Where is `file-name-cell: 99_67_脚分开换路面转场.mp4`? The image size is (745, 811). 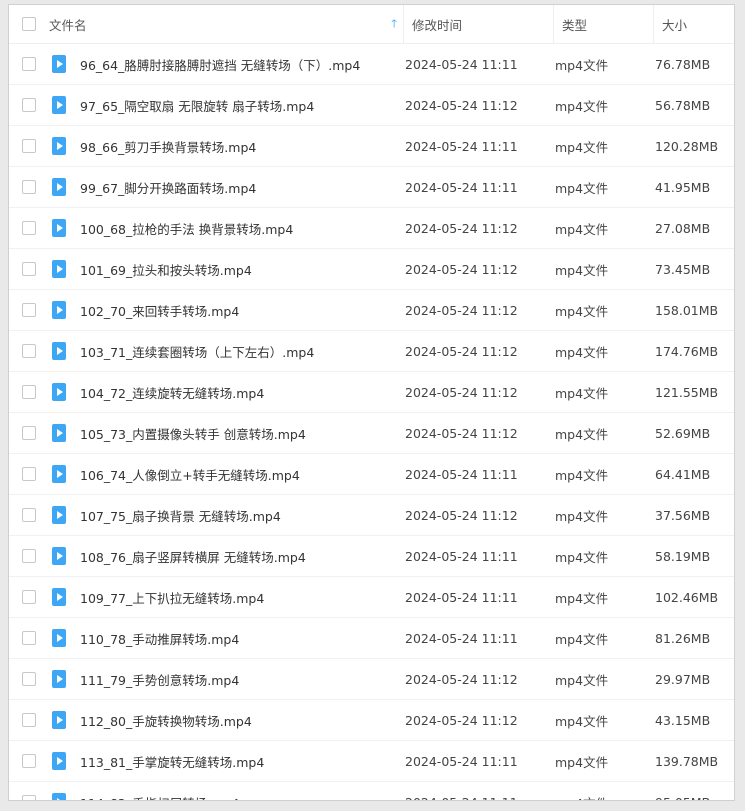 file-name-cell: 99_67_脚分开换路面转场.mp4 is located at coordinates (227, 187).